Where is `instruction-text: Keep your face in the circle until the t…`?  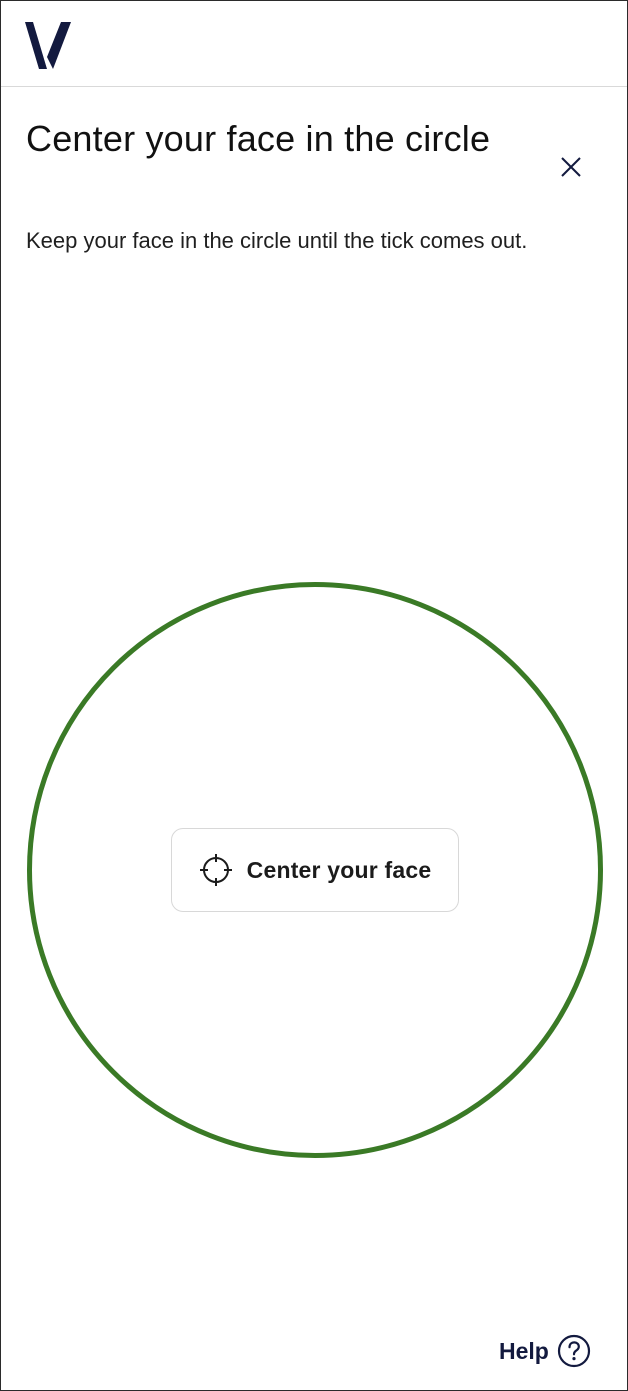
instruction-text: Keep your face in the circle until the t… is located at coordinates (277, 240).